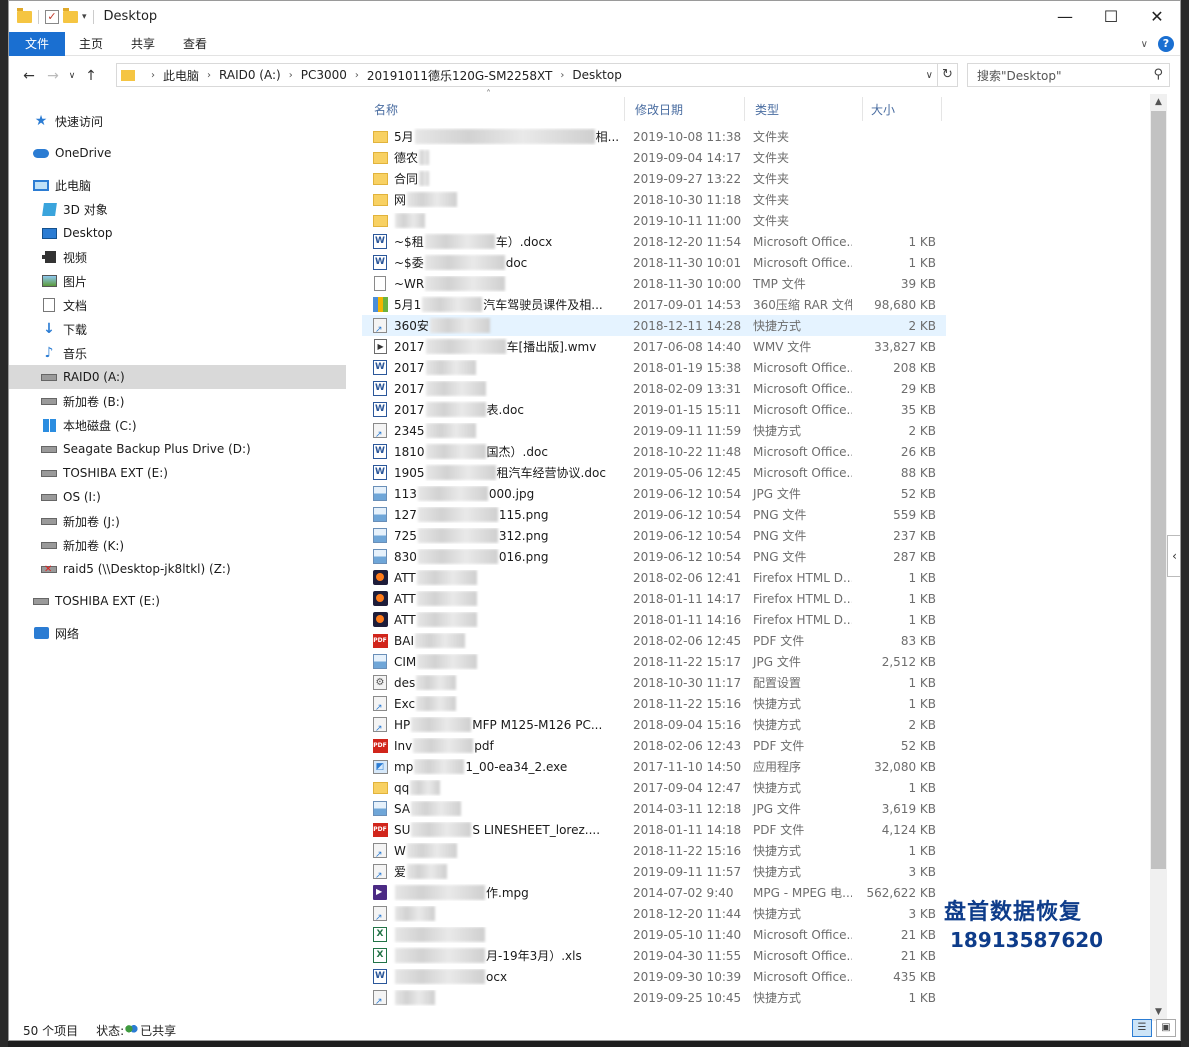  I want to click on breadcrumb-case-folder: 20191011德乐120G-SM2258XT, so click(459, 75).